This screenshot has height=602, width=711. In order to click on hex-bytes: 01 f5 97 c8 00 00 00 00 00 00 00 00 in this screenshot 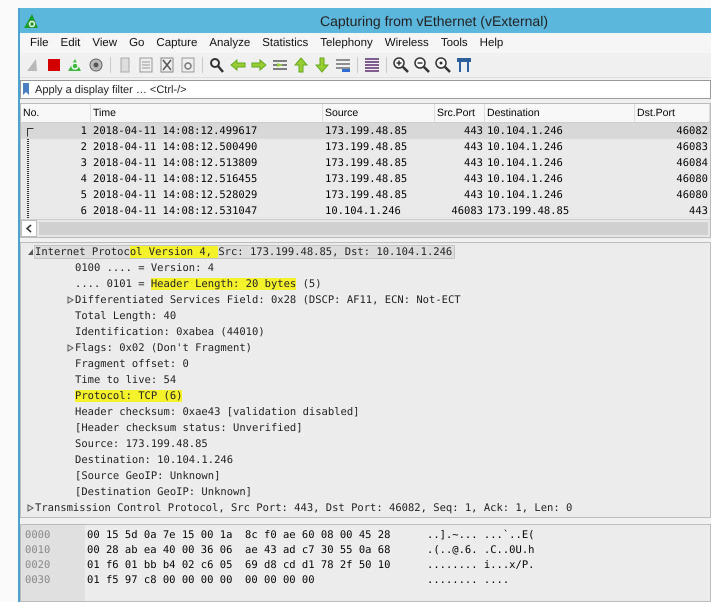, I will do `click(201, 580)`.